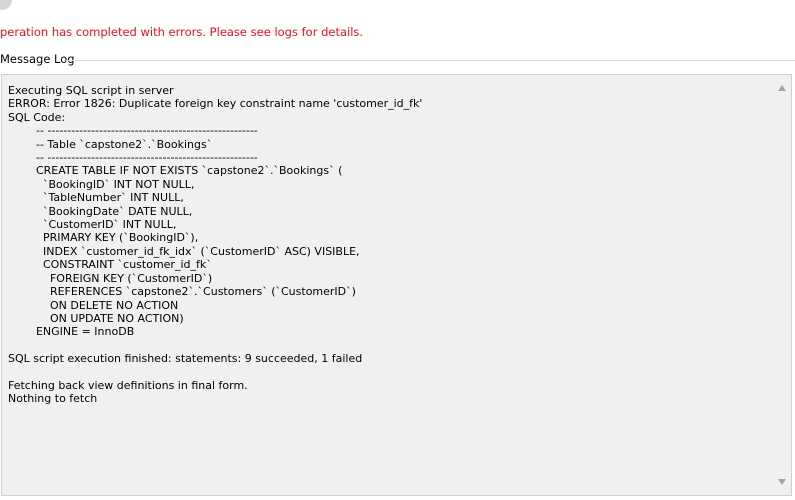 The image size is (795, 500). What do you see at coordinates (37, 59) in the screenshot?
I see `message-log-label: Message Log` at bounding box center [37, 59].